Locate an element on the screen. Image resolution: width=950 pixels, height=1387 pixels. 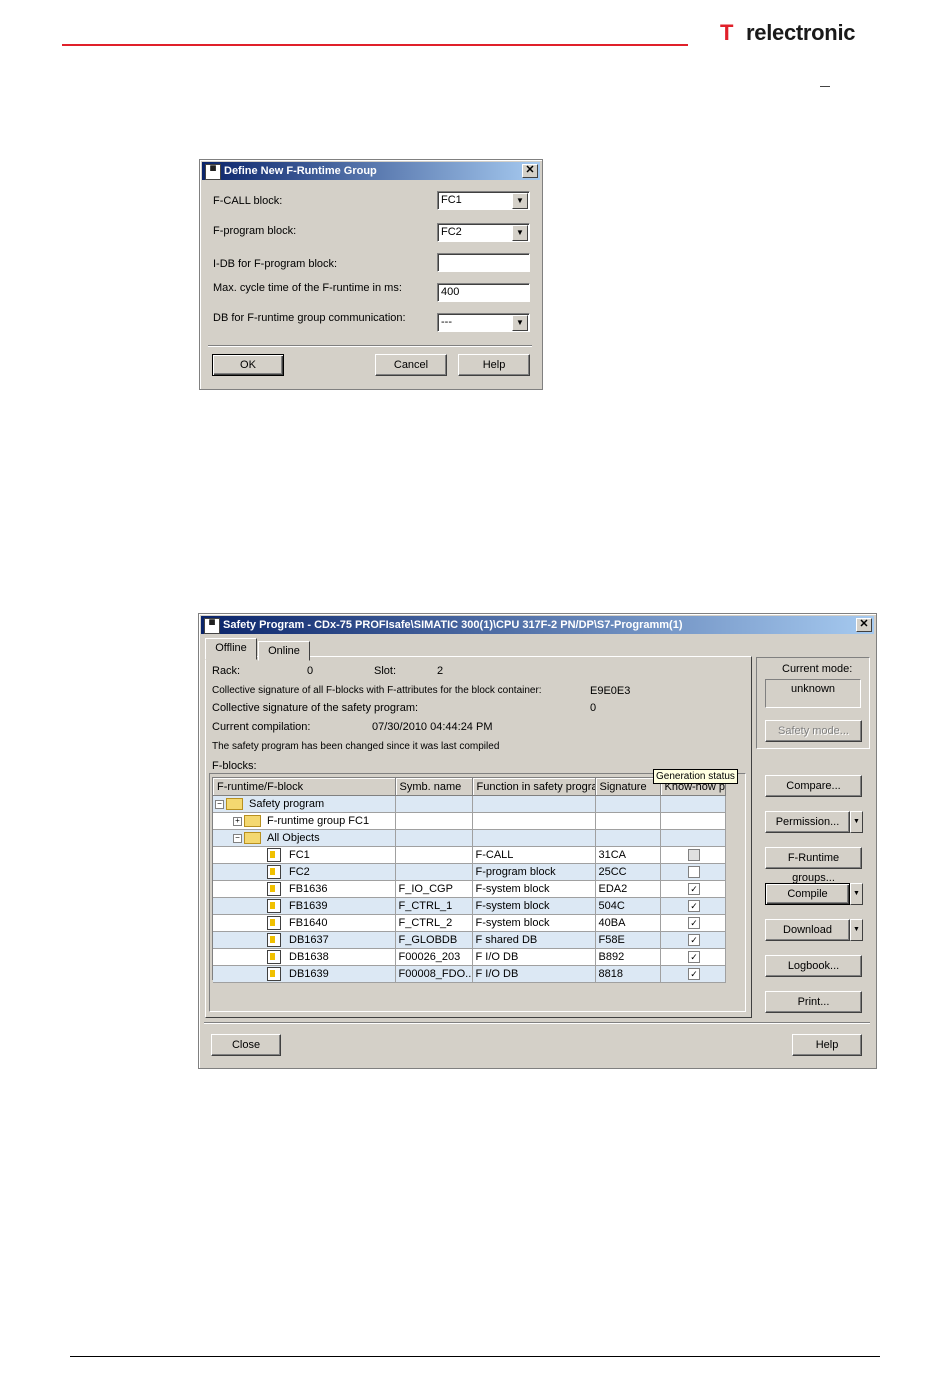
download-dropdown-icon: ▼ is located at coordinates (856, 930).